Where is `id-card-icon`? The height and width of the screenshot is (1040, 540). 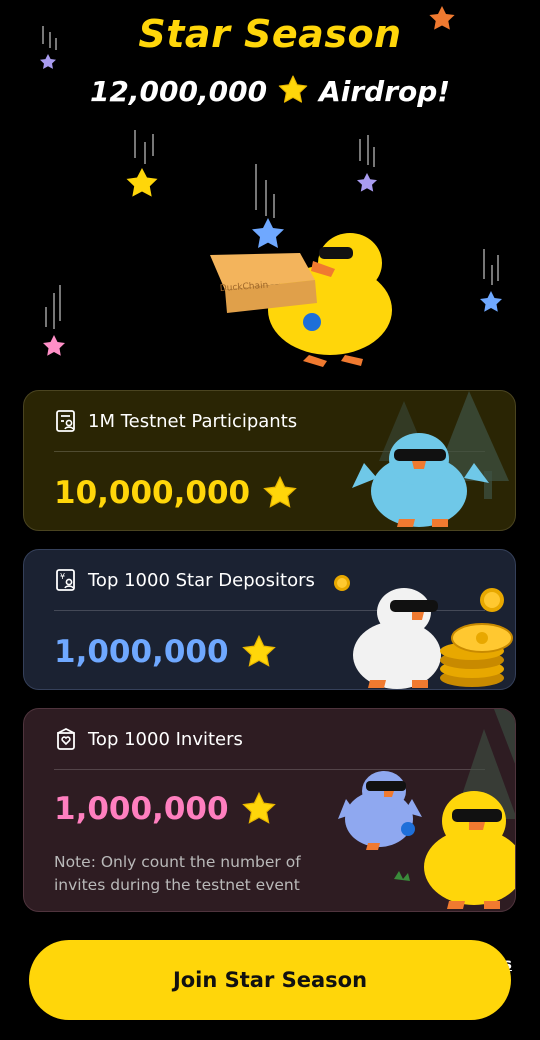 id-card-icon is located at coordinates (65, 421).